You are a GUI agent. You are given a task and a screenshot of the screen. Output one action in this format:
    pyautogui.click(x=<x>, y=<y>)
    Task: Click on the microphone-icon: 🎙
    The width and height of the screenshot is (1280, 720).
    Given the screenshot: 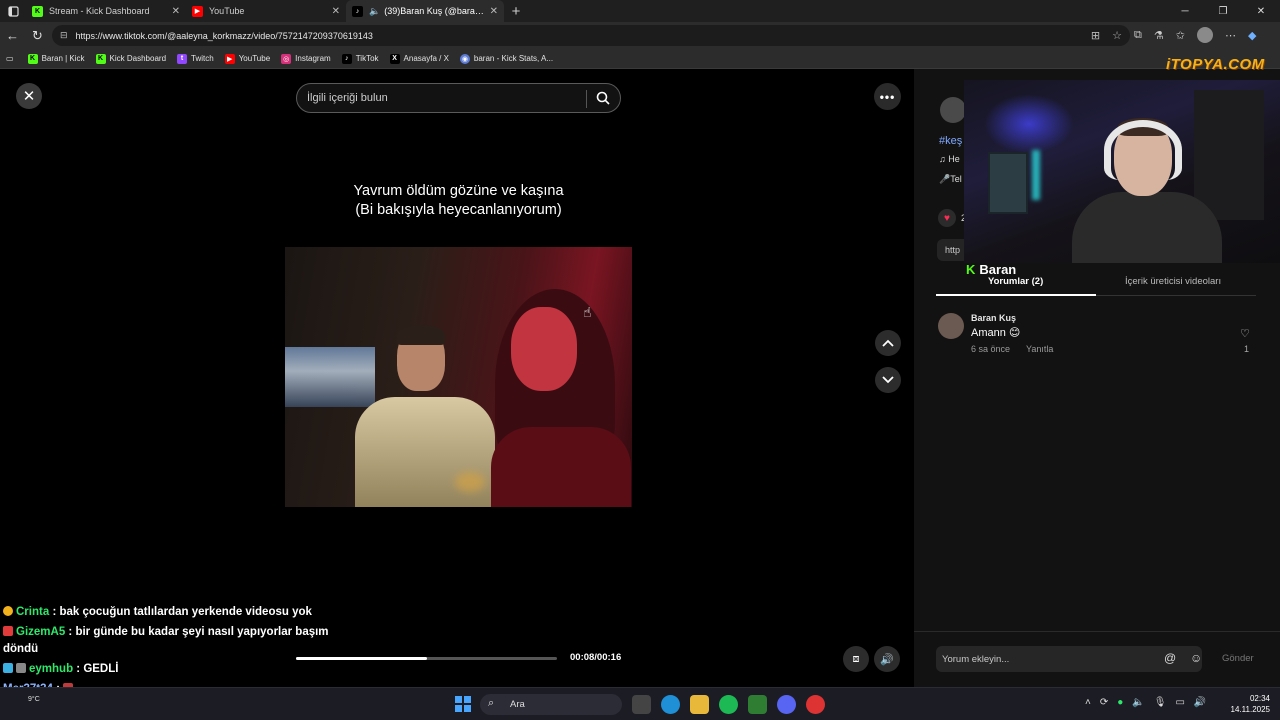 What is the action you would take?
    pyautogui.click(x=1160, y=702)
    